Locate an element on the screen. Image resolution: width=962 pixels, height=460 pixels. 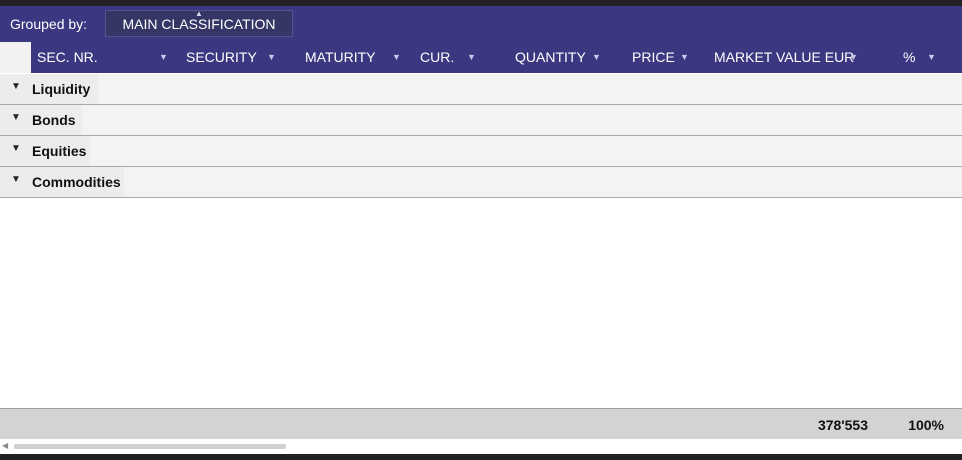
column-label: QUANTITY is located at coordinates (550, 57).